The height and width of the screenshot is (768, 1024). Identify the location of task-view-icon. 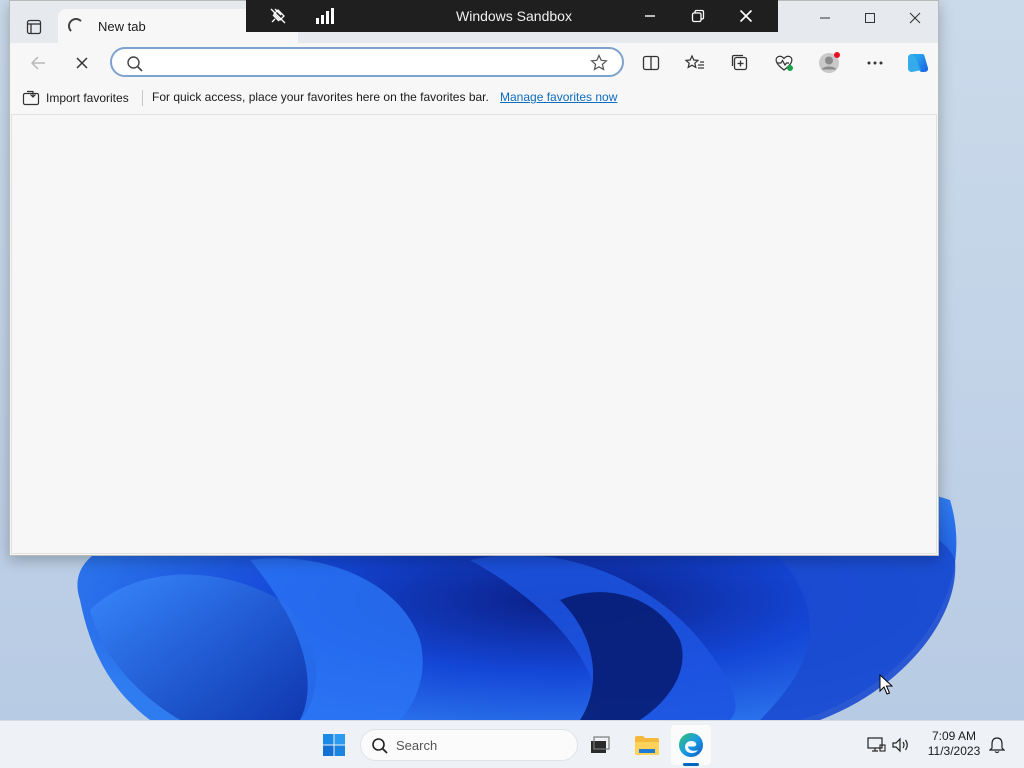
(600, 744).